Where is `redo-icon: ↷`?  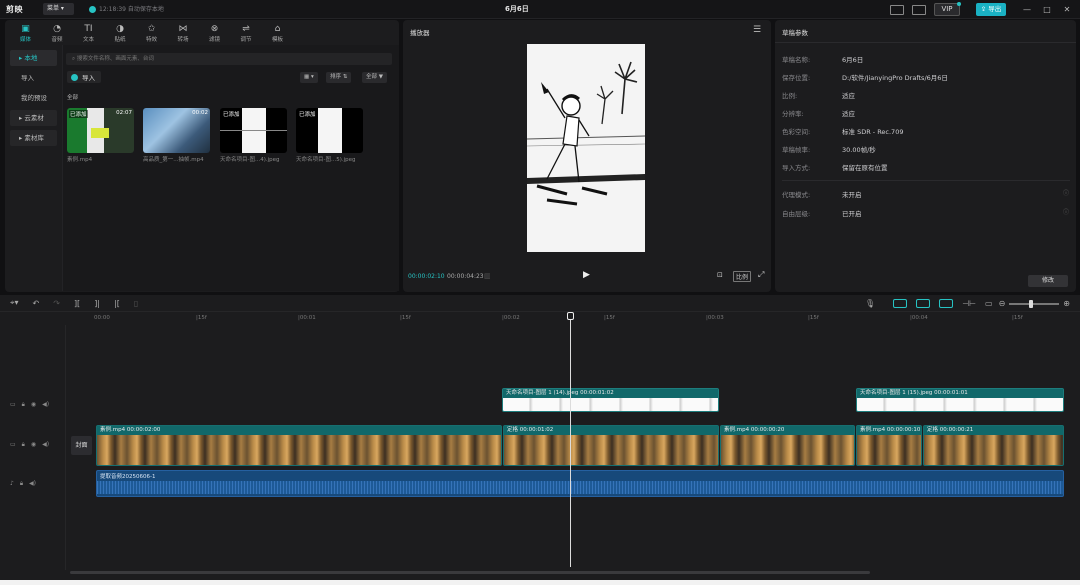
redo-icon: ↷ is located at coordinates (56, 303).